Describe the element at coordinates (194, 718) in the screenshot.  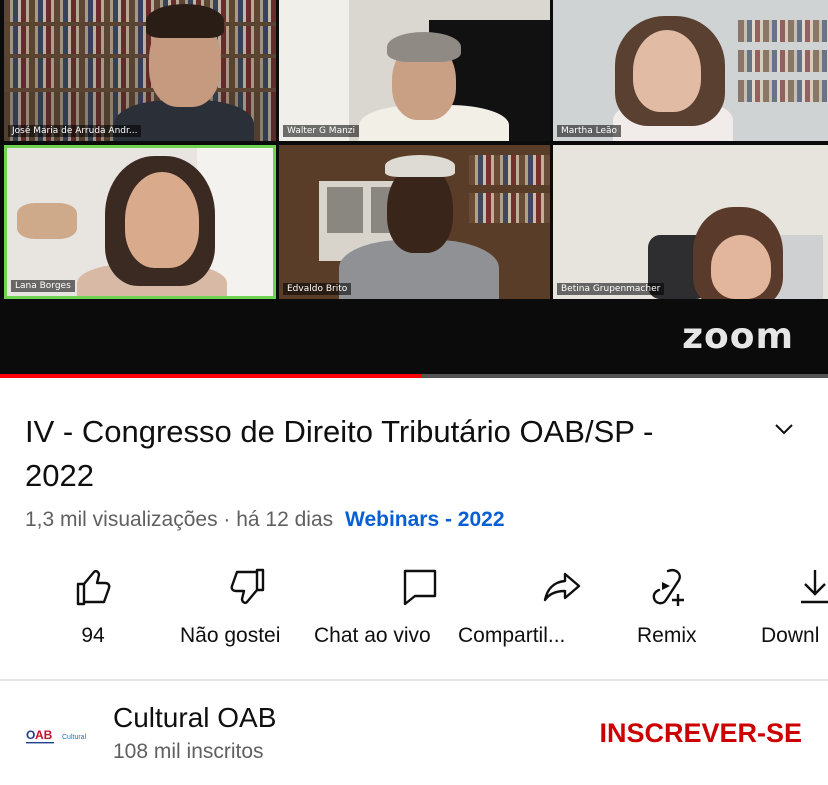
I see `channel-name: Cultural OAB` at that location.